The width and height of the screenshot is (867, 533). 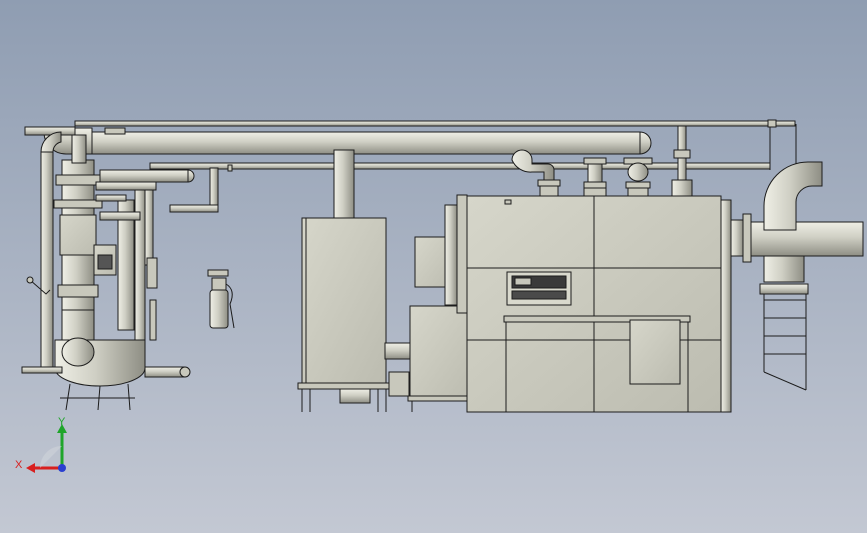 I want to click on generator-enclosure, so click(x=588, y=303).